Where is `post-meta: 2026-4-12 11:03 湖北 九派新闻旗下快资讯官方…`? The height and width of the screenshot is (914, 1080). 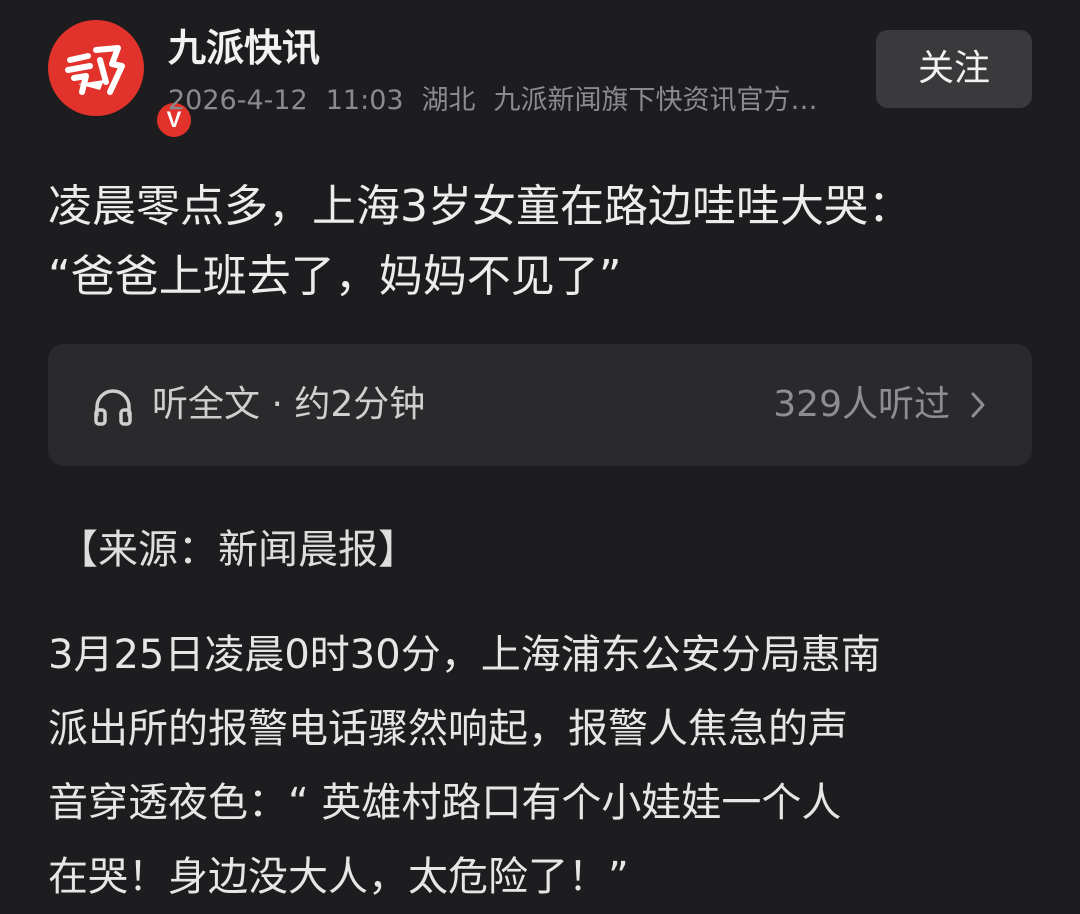 post-meta: 2026-4-12 11:03 湖北 九派新闻旗下快资讯官方… is located at coordinates (513, 101).